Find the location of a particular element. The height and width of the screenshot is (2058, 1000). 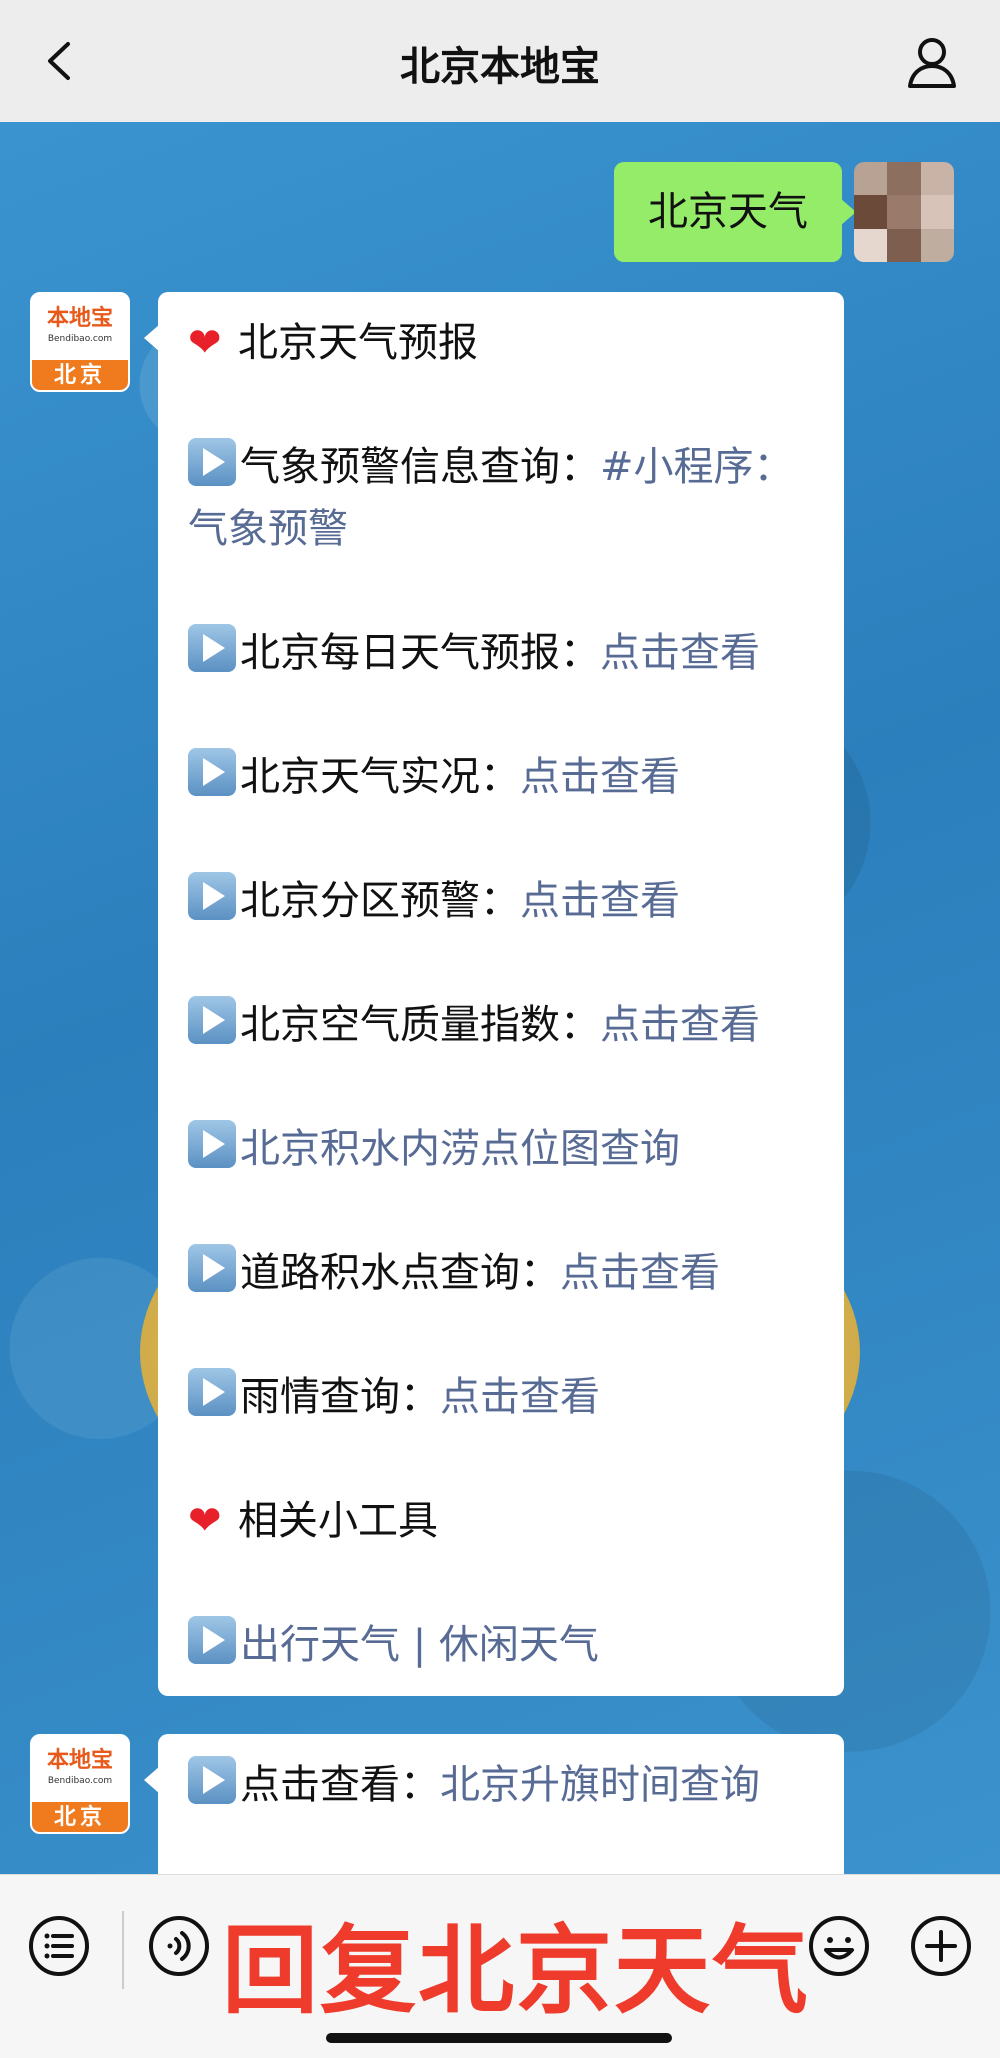

plus-icon is located at coordinates (941, 1946).